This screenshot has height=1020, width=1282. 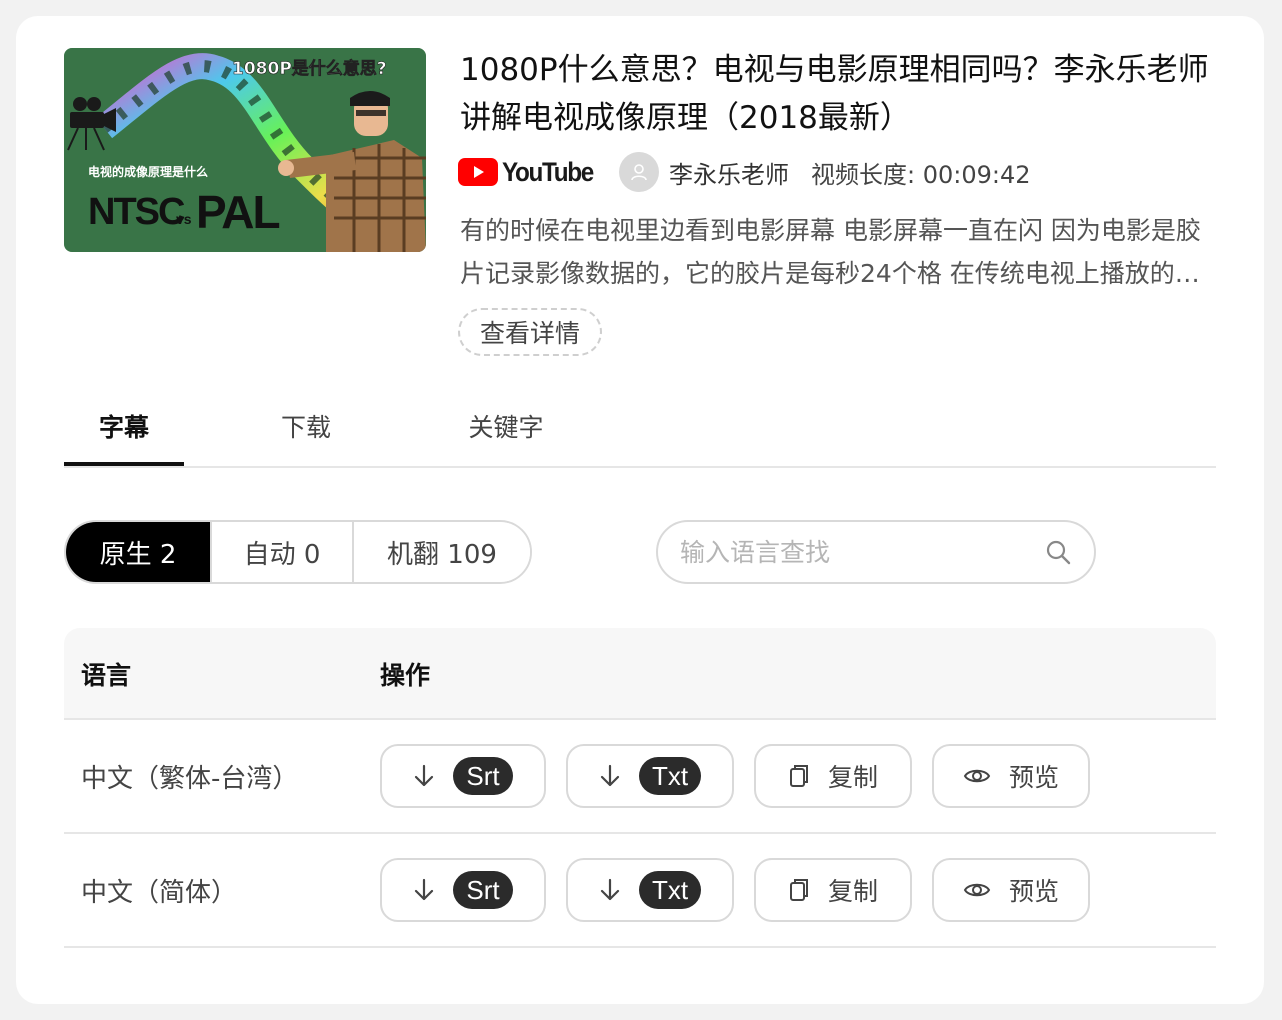 What do you see at coordinates (478, 172) in the screenshot?
I see `youtube-play-icon` at bounding box center [478, 172].